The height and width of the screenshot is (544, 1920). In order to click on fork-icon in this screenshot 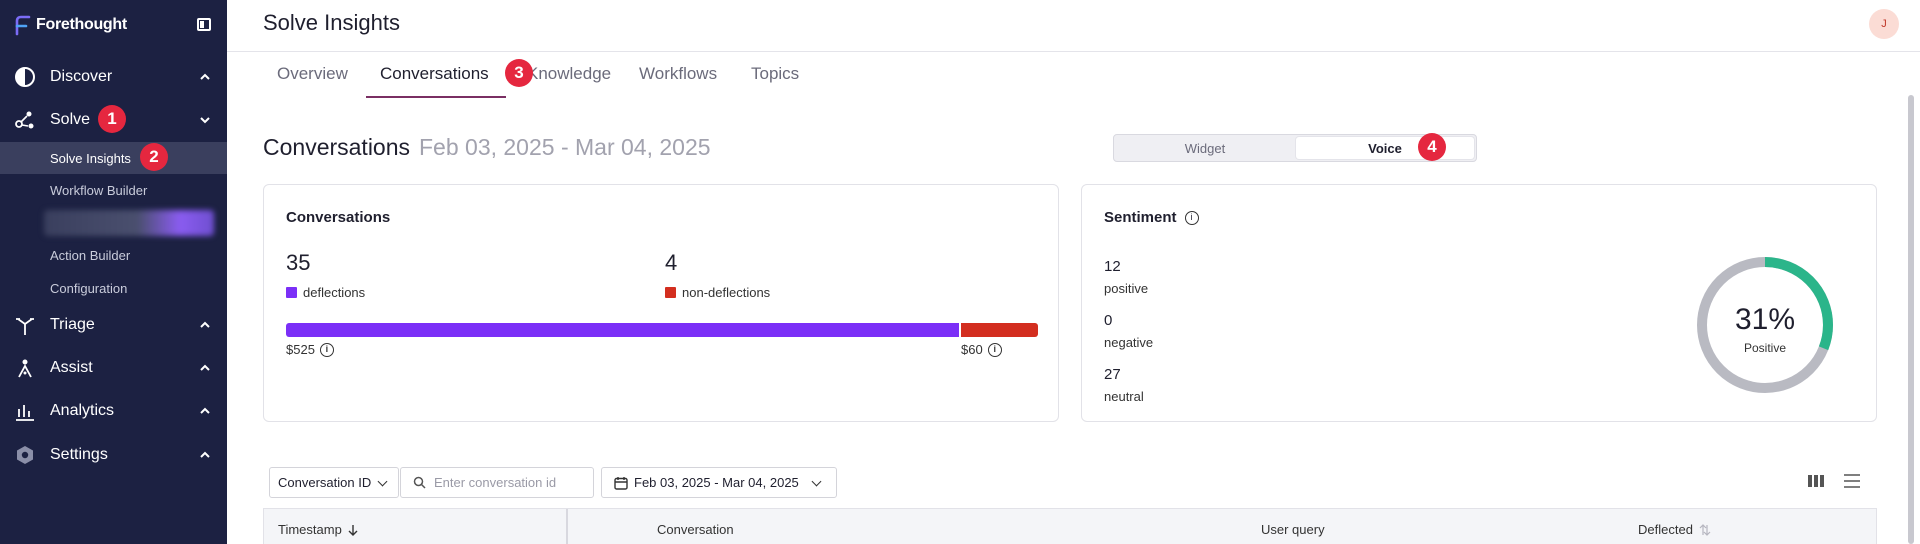, I will do `click(25, 326)`.